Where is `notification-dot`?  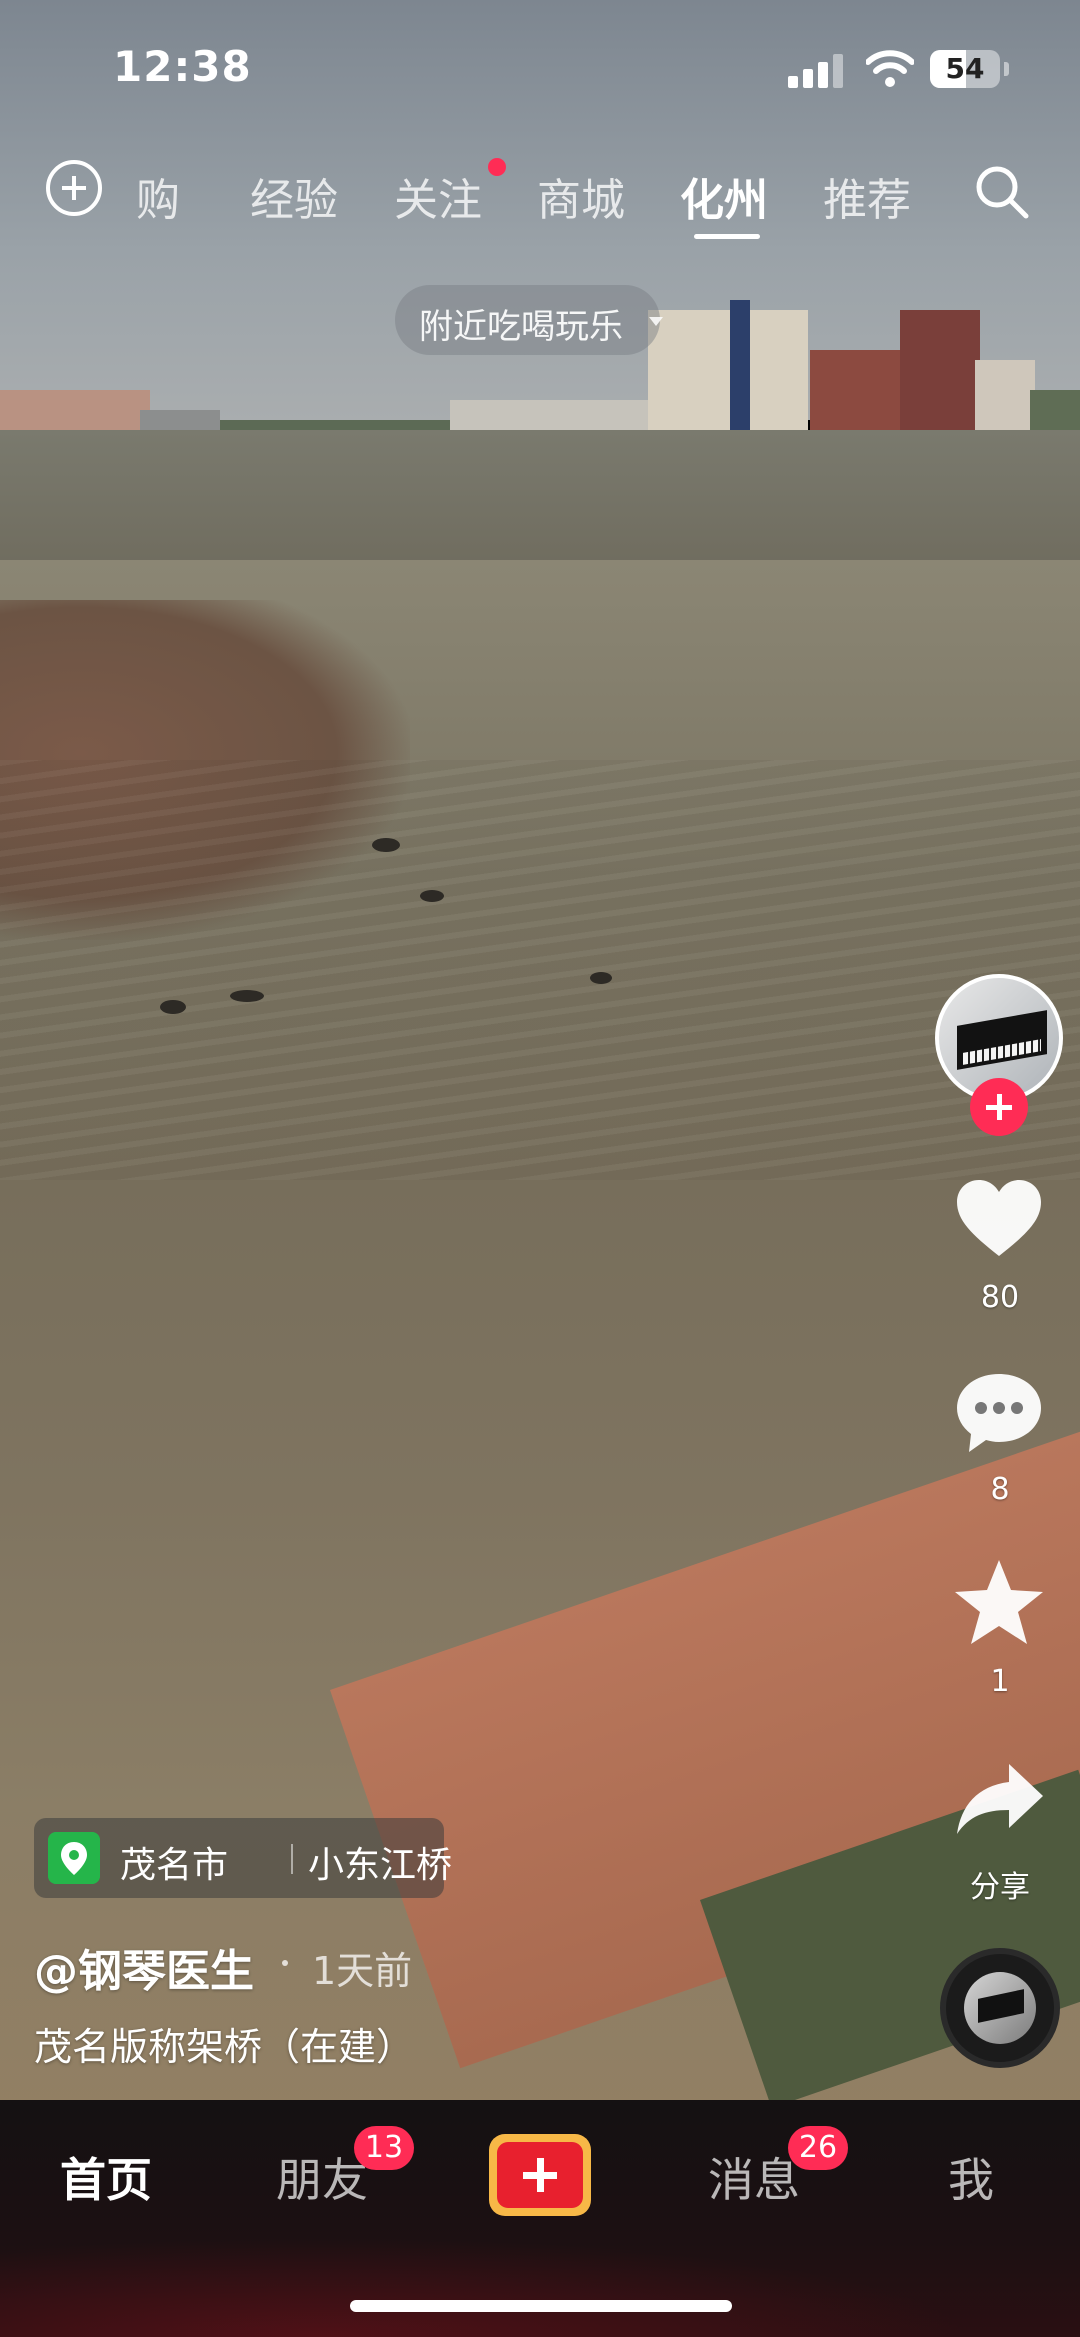
notification-dot is located at coordinates (497, 167).